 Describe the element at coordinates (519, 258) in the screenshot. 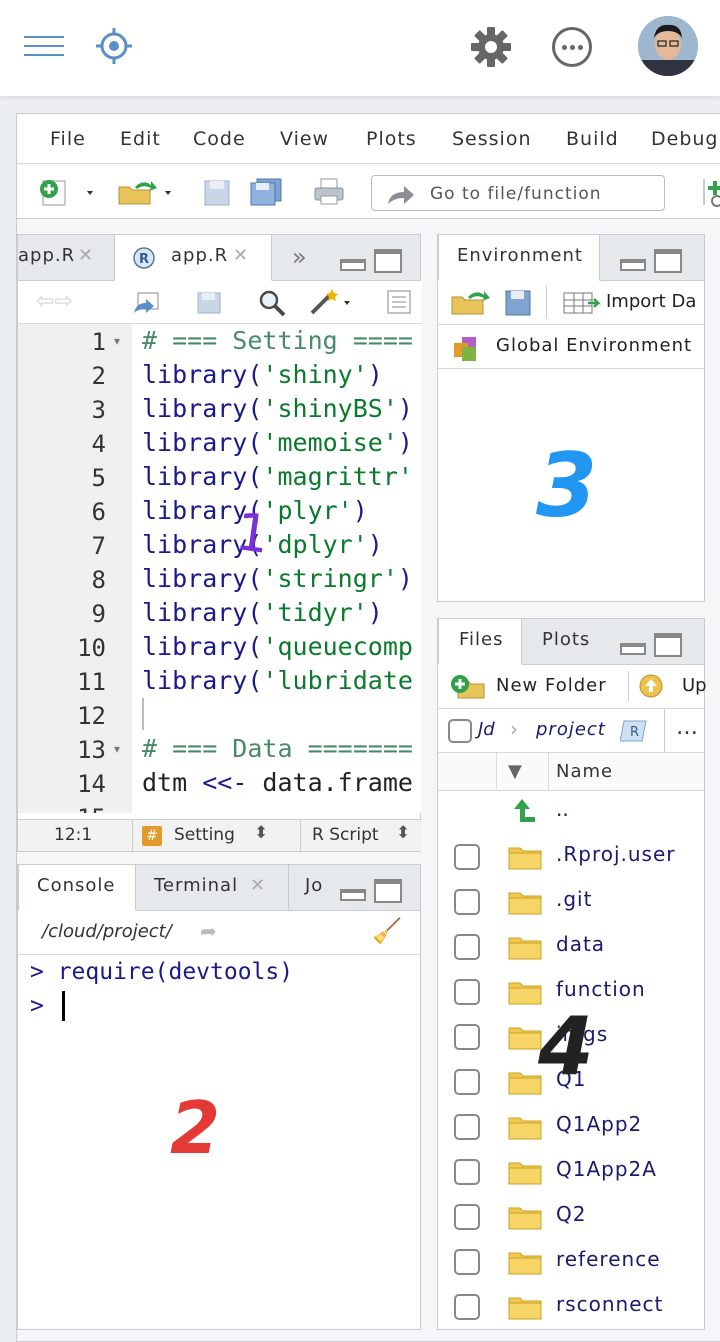

I see `tab-environment: Environment` at that location.